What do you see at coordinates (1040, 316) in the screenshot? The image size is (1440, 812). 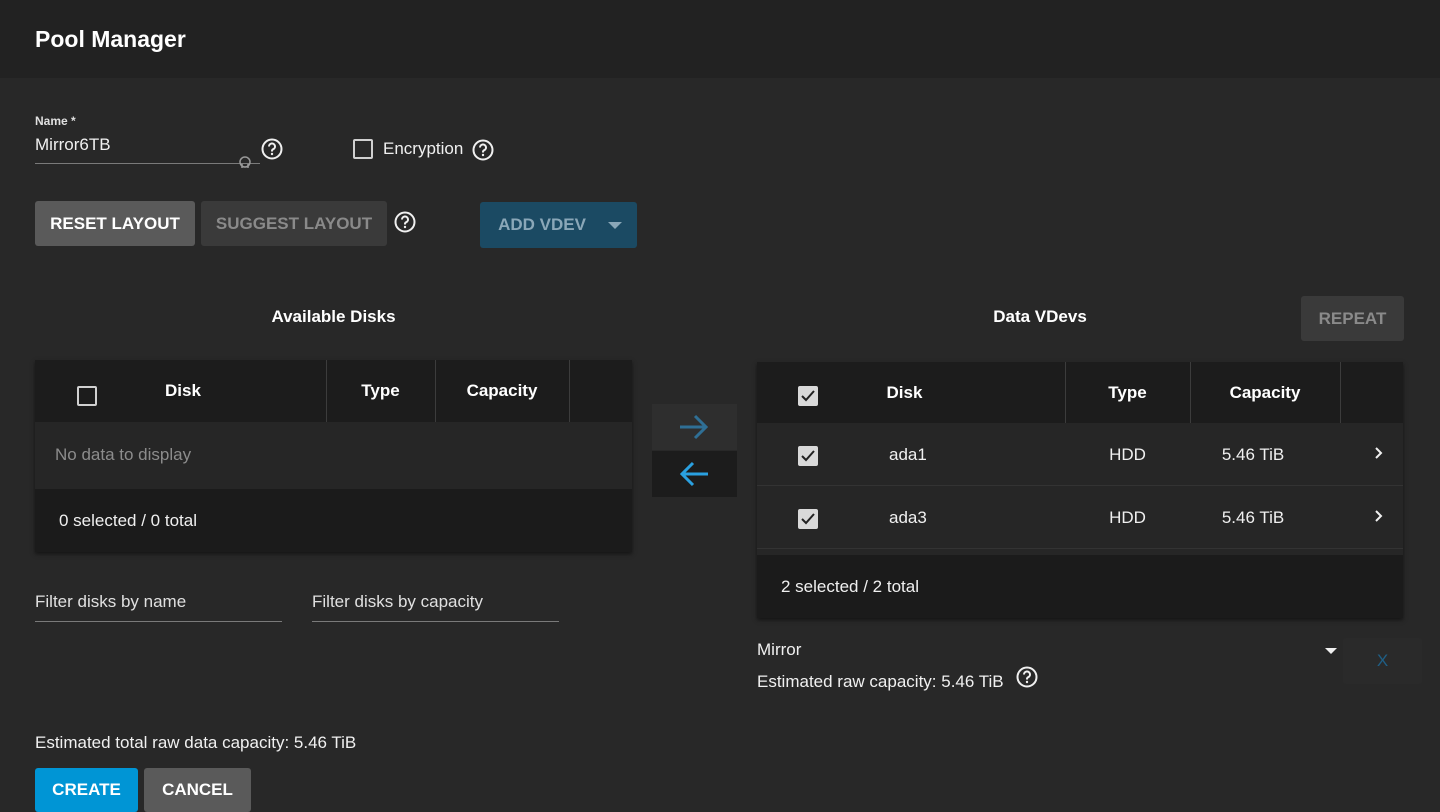 I see `data-vdevs-title: Data VDevs` at bounding box center [1040, 316].